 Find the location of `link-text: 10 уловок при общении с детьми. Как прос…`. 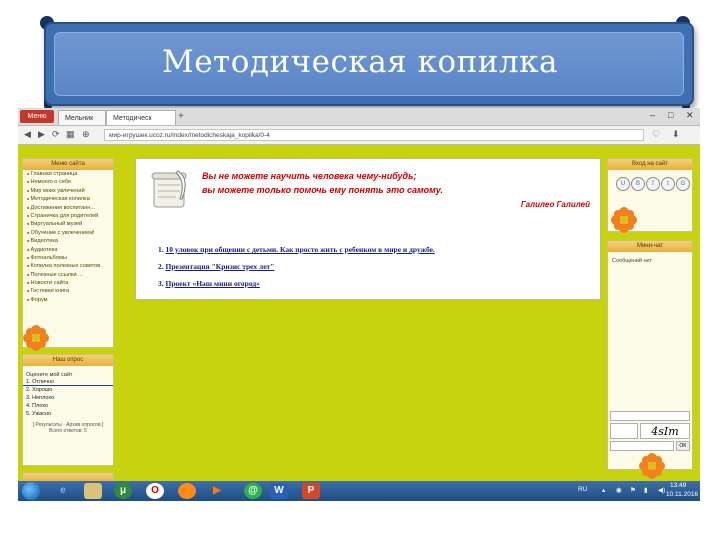

link-text: 10 уловок при общении с детьми. Как прос… is located at coordinates (300, 249).